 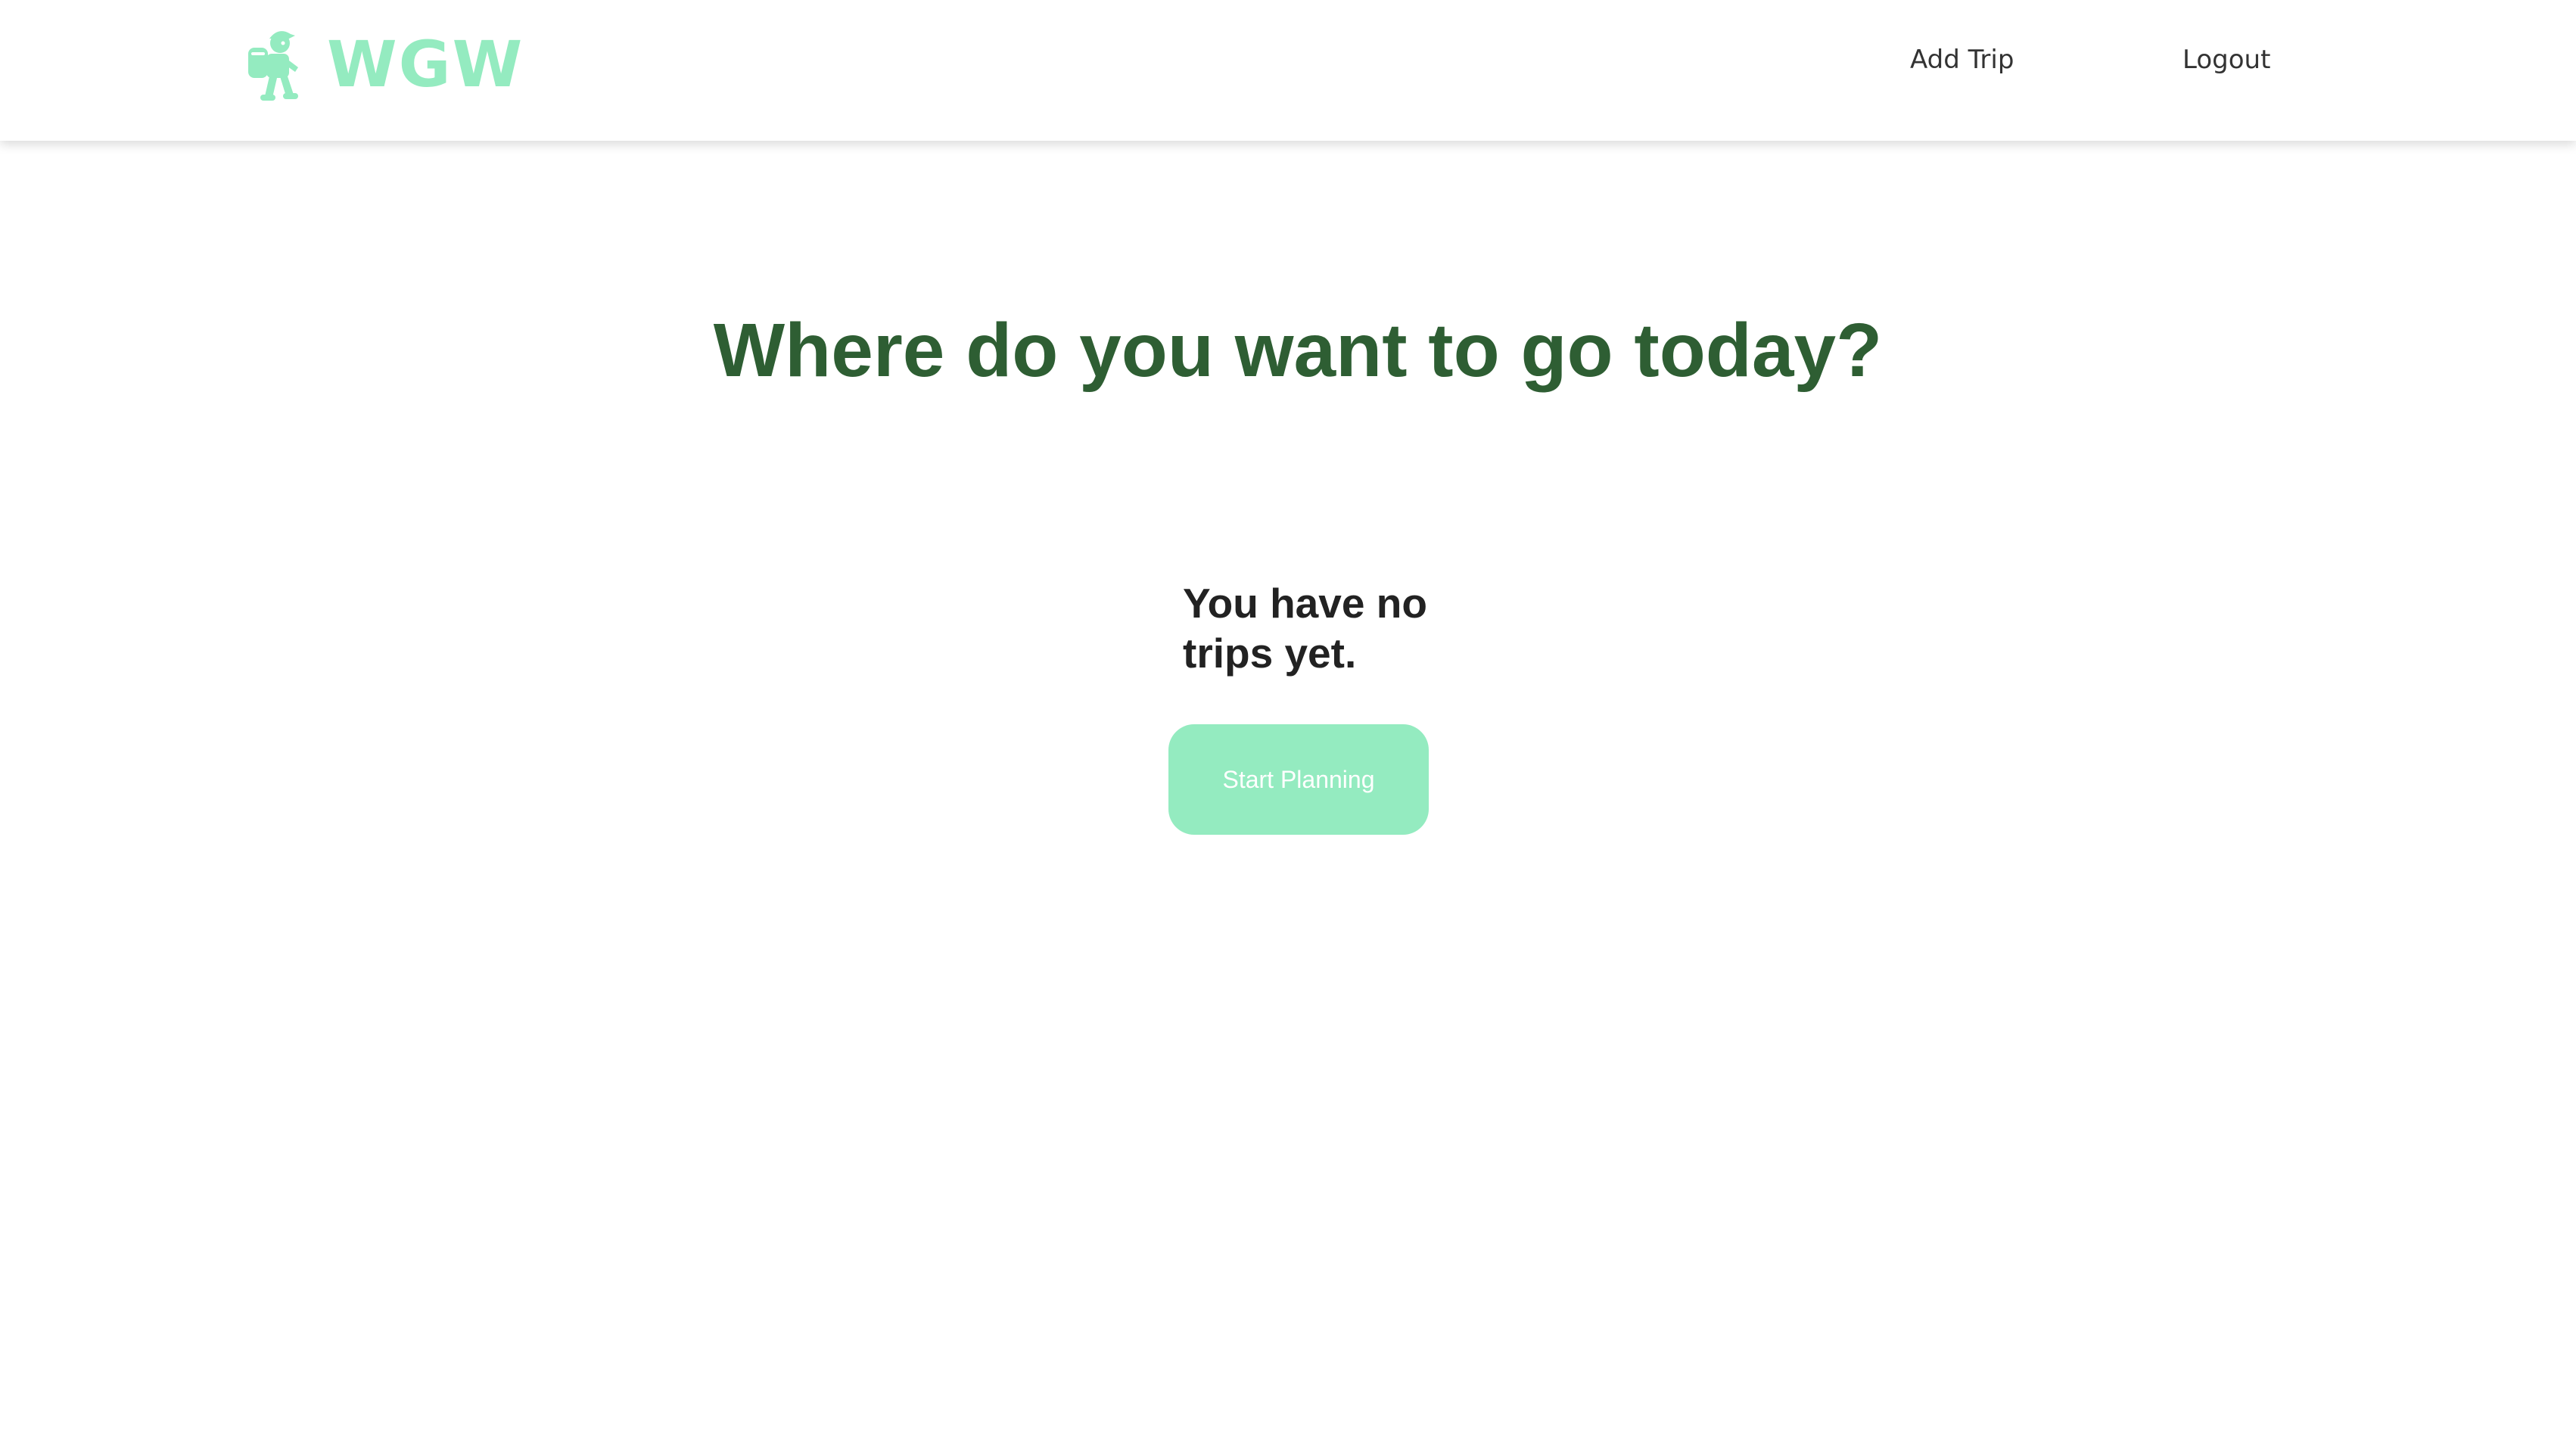 What do you see at coordinates (1298, 350) in the screenshot?
I see `page-title: Where do you want to go today?` at bounding box center [1298, 350].